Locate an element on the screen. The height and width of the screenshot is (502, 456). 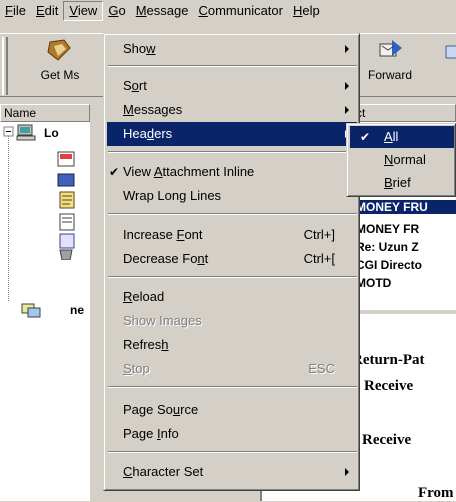
menu-file-mnemonic: F is located at coordinates (9, 10).